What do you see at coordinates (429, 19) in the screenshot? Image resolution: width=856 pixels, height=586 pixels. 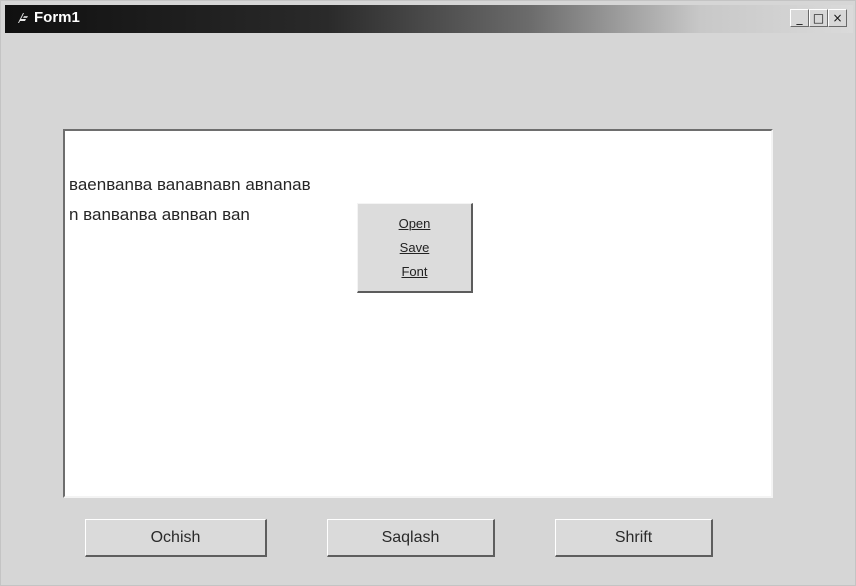 I see `title-bar: Form1 _ □ ×` at bounding box center [429, 19].